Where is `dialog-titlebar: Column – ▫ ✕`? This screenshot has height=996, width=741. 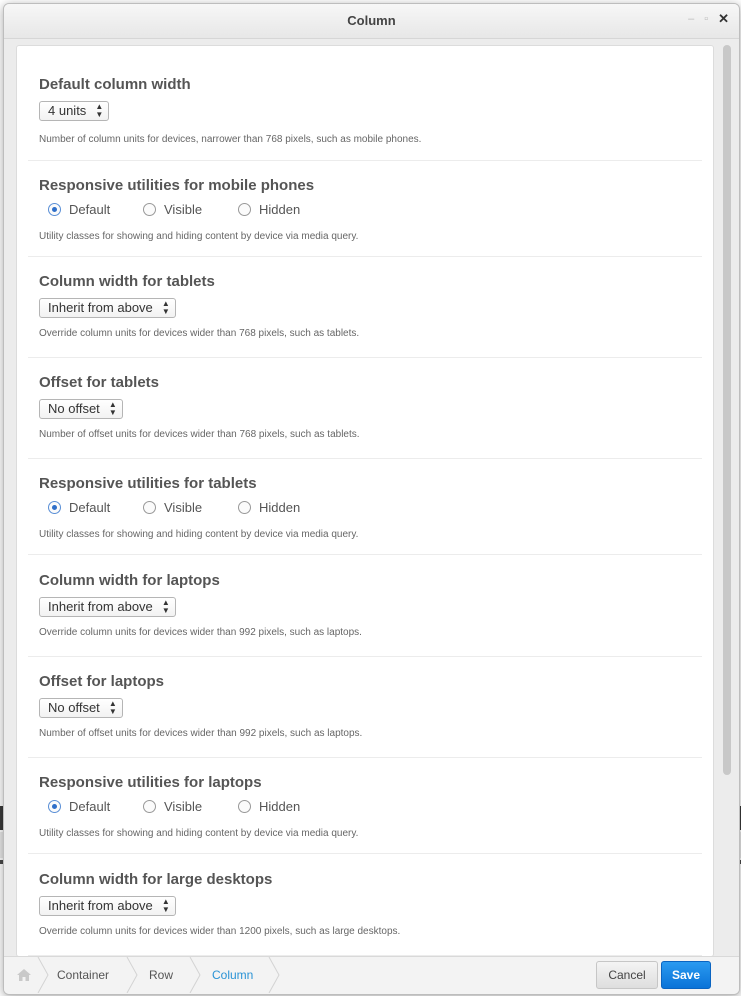
dialog-titlebar: Column – ▫ ✕ is located at coordinates (371, 21).